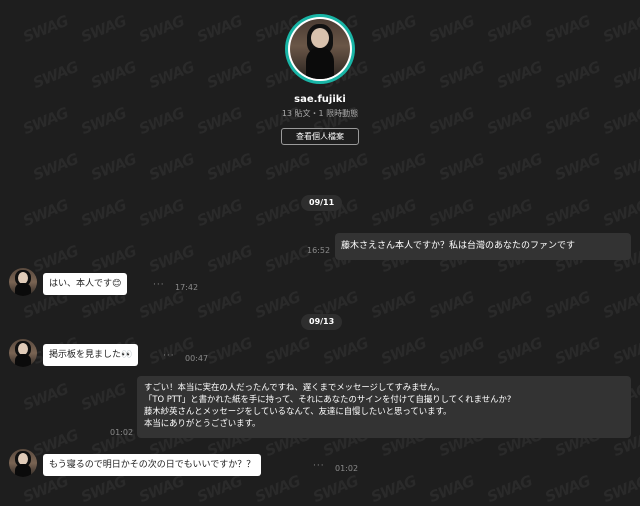 The image size is (640, 506). What do you see at coordinates (319, 250) in the screenshot?
I see `message-time: 16:52` at bounding box center [319, 250].